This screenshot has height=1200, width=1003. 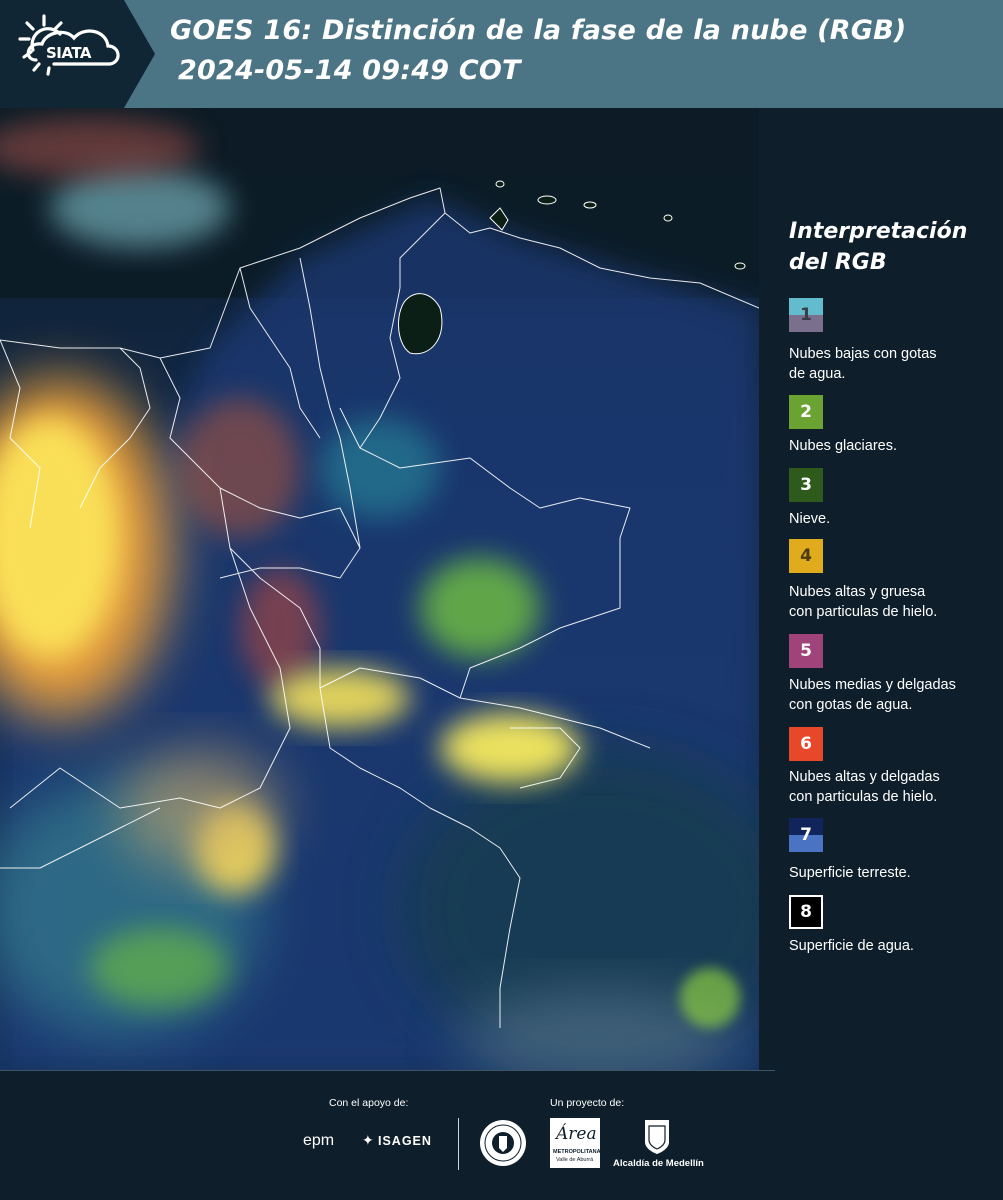 I want to click on isagen-logo: ISAGEN, so click(x=405, y=1141).